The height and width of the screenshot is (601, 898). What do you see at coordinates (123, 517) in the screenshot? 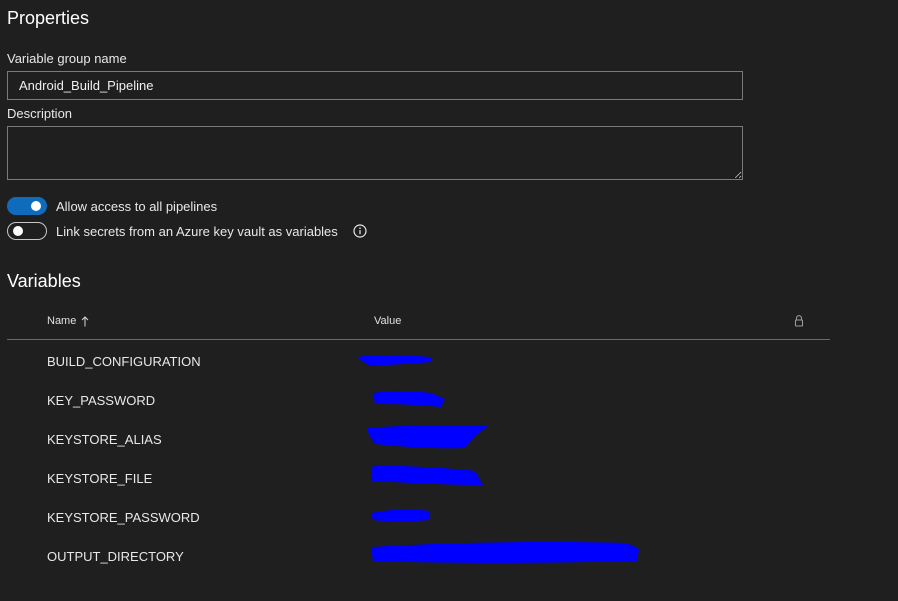
I see `variable-name: KEYSTORE_PASSWORD` at bounding box center [123, 517].